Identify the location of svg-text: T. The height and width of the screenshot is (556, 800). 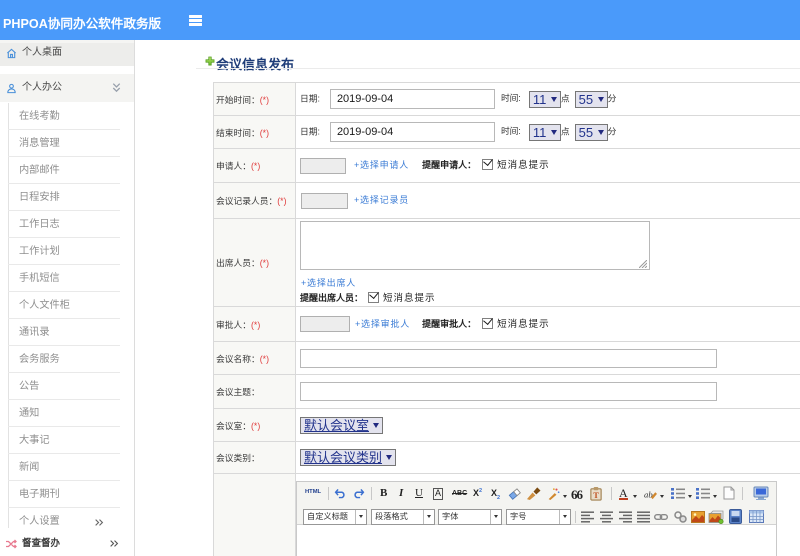
(596, 495).